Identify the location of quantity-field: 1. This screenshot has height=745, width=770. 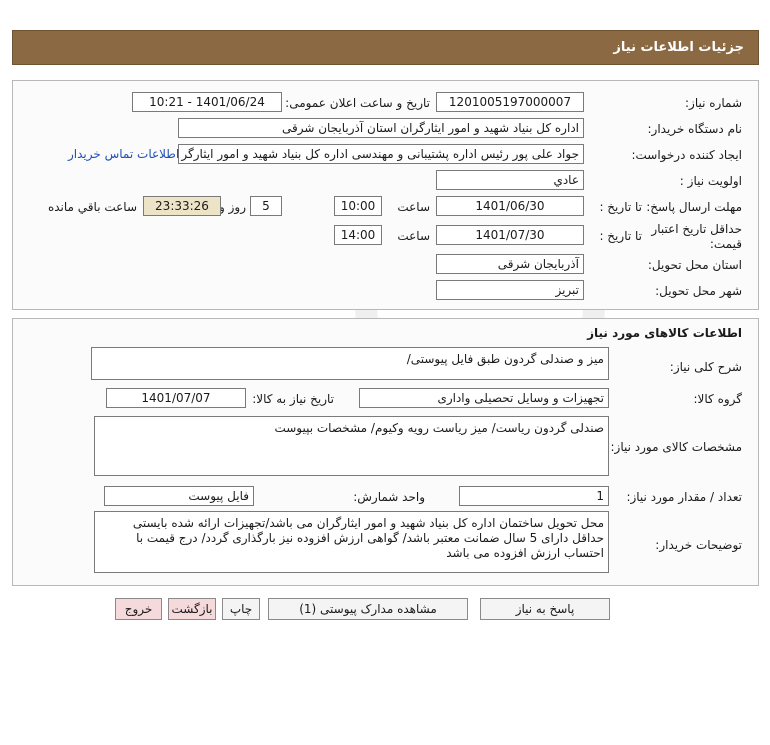
(534, 496).